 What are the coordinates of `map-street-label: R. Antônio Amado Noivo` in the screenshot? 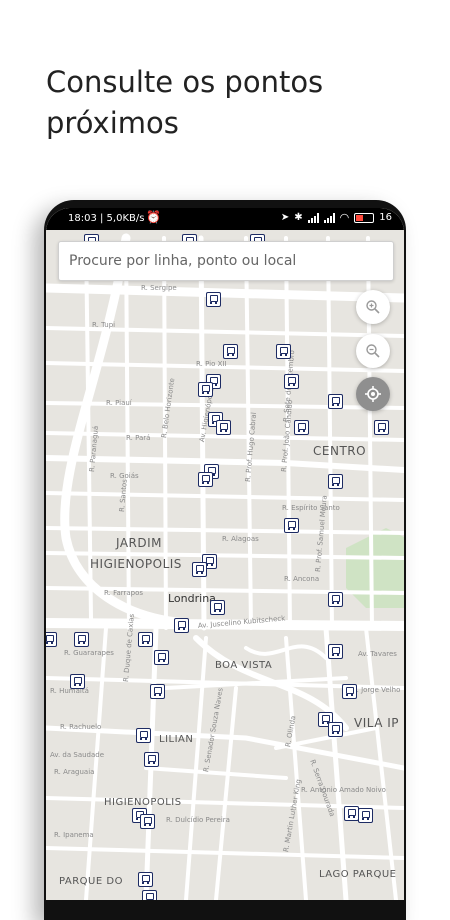 It's located at (343, 790).